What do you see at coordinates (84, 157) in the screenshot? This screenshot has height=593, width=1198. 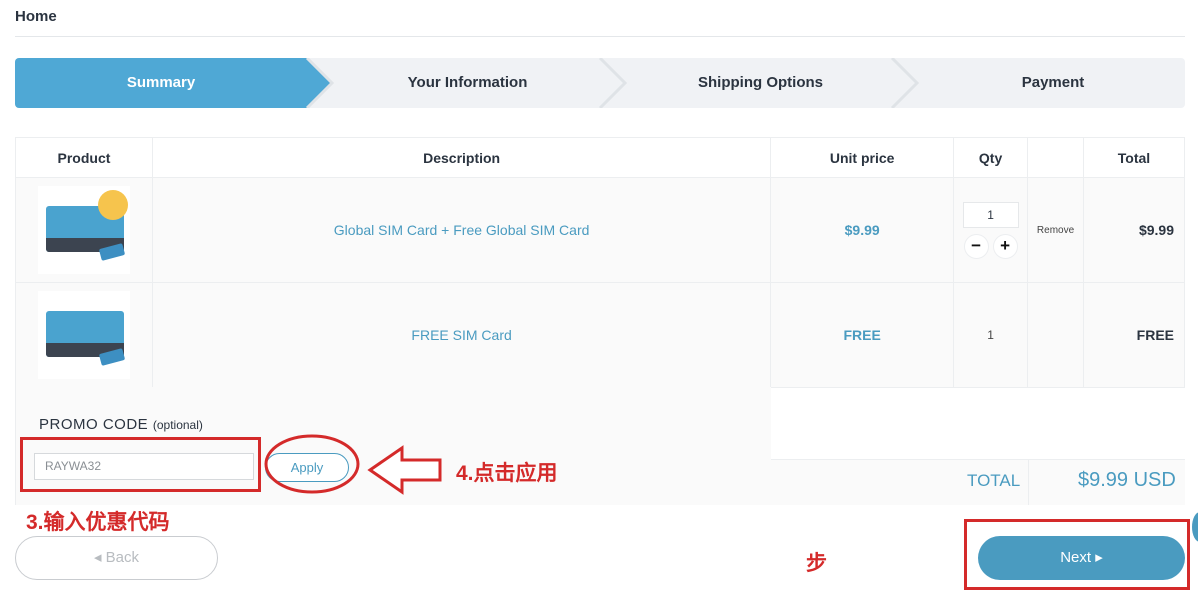 I see `header-product: Product` at bounding box center [84, 157].